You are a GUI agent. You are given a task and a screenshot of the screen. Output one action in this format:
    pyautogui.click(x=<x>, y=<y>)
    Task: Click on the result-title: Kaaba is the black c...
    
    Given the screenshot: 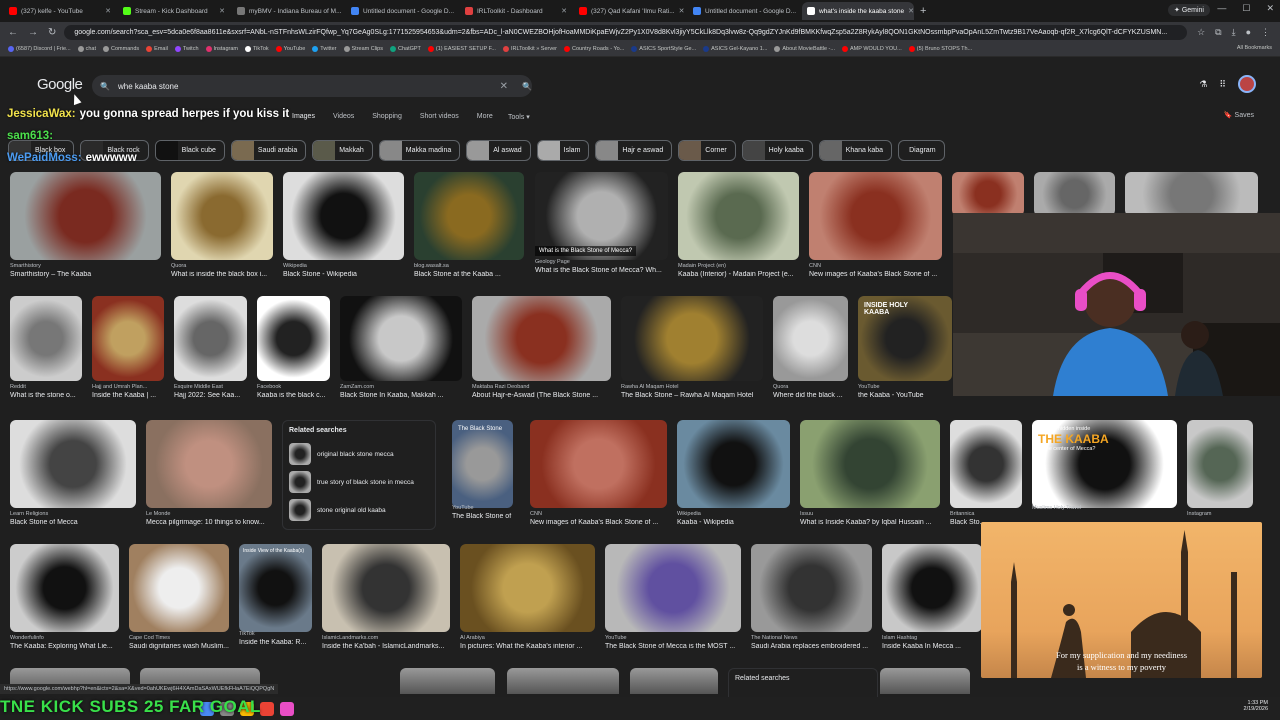 What is the action you would take?
    pyautogui.click(x=293, y=395)
    